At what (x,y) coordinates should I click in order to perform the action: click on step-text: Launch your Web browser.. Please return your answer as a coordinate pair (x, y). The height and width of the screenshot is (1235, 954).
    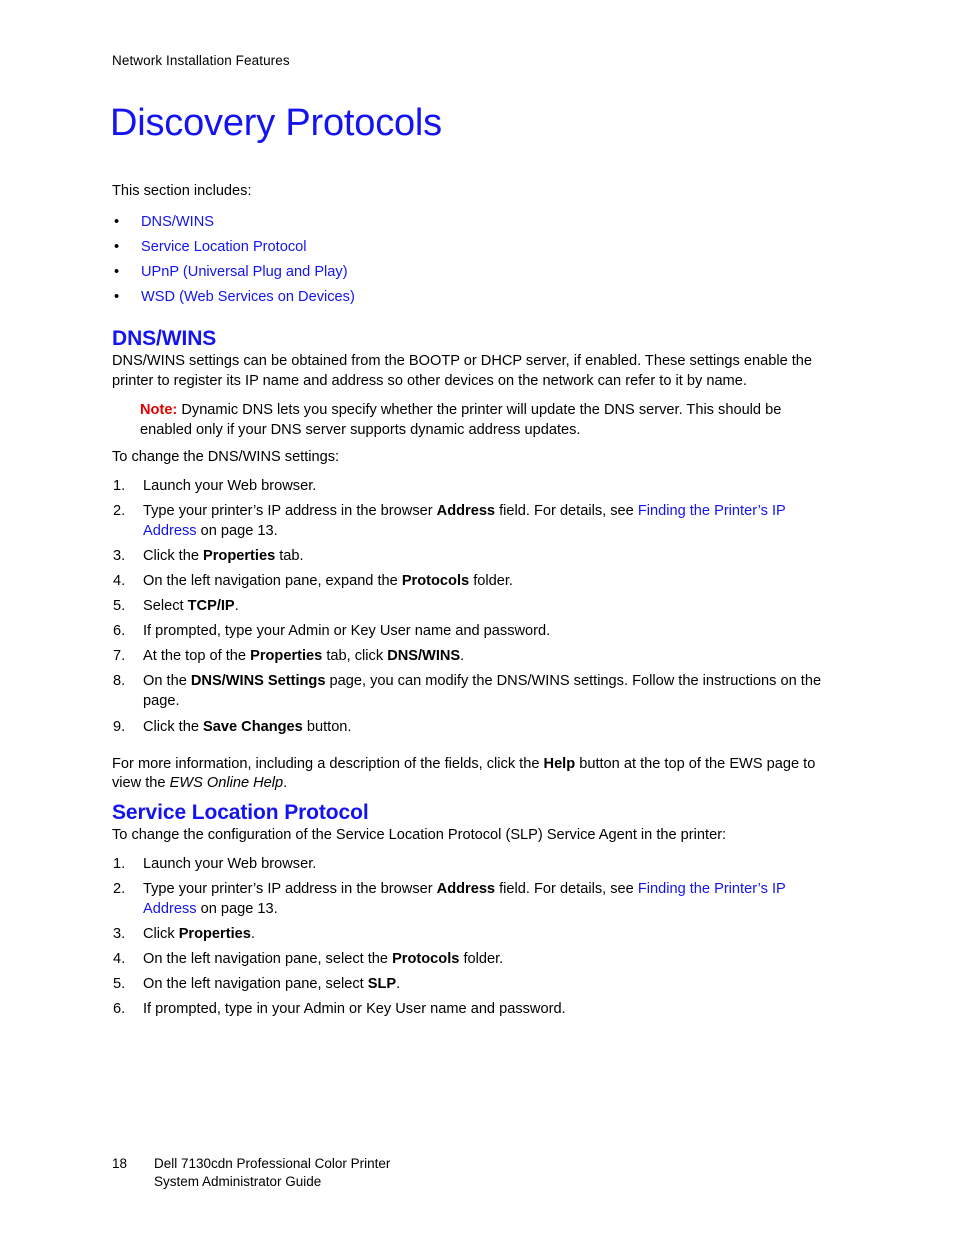
    Looking at the image, I should click on (229, 486).